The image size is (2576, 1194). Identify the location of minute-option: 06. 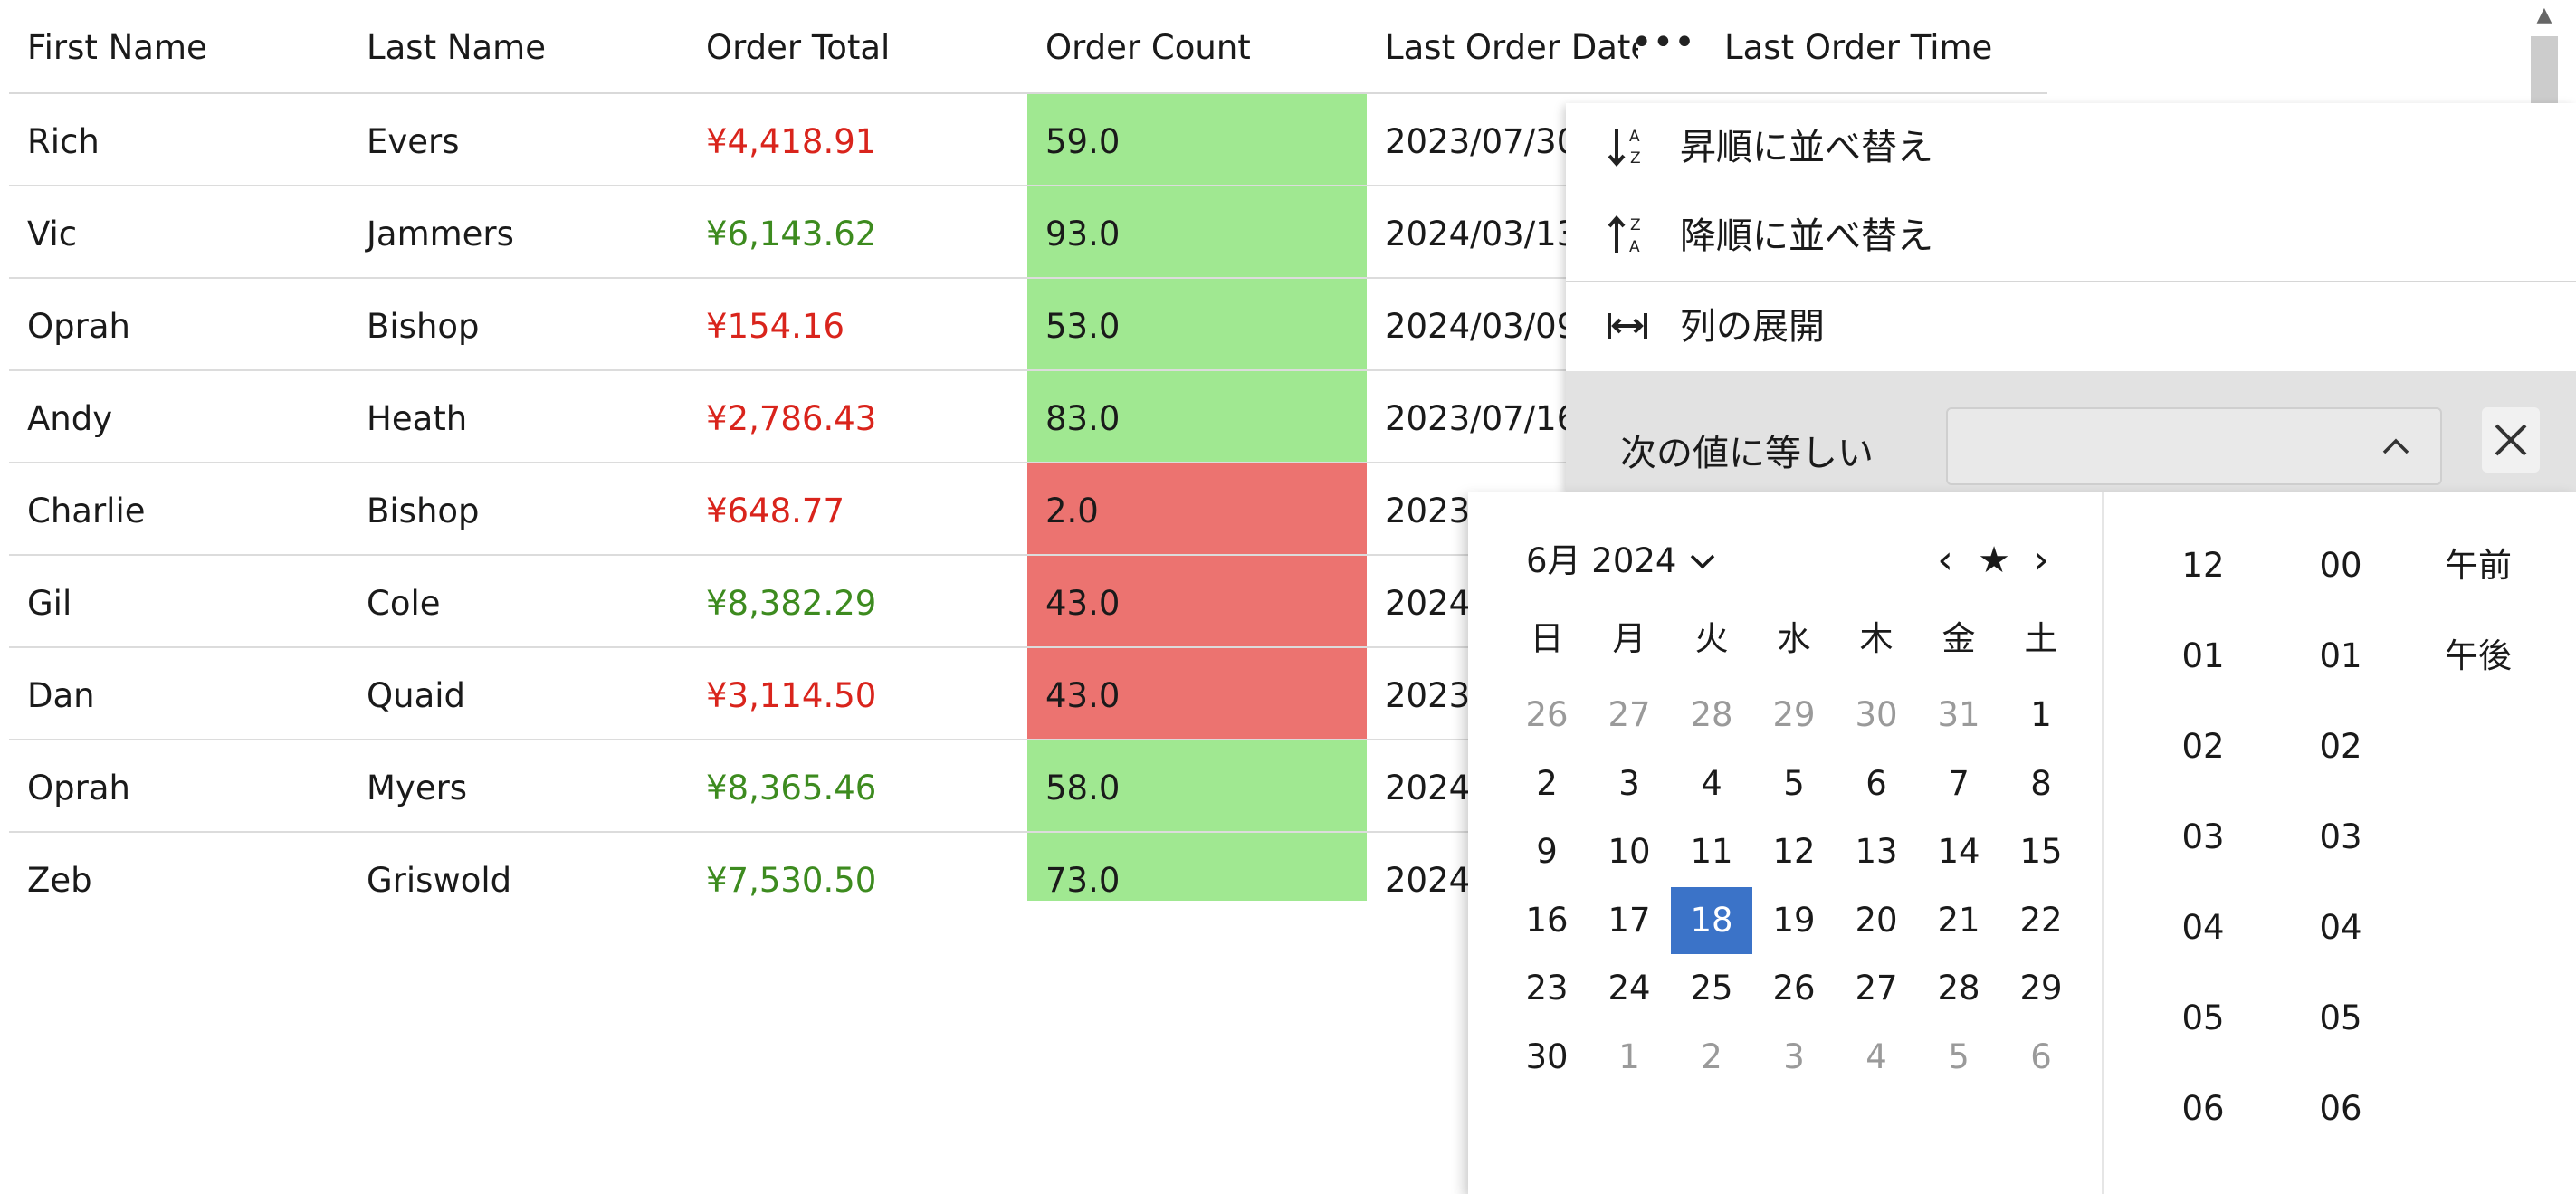
(2341, 1109).